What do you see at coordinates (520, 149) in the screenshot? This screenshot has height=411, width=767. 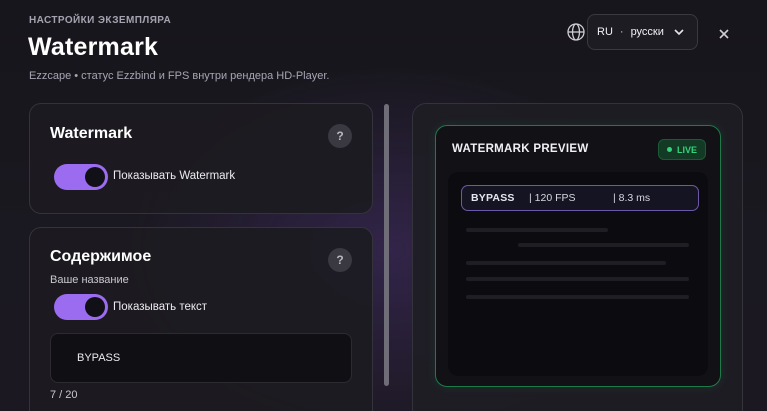 I see `preview-title: WATERMARK PREVIEW` at bounding box center [520, 149].